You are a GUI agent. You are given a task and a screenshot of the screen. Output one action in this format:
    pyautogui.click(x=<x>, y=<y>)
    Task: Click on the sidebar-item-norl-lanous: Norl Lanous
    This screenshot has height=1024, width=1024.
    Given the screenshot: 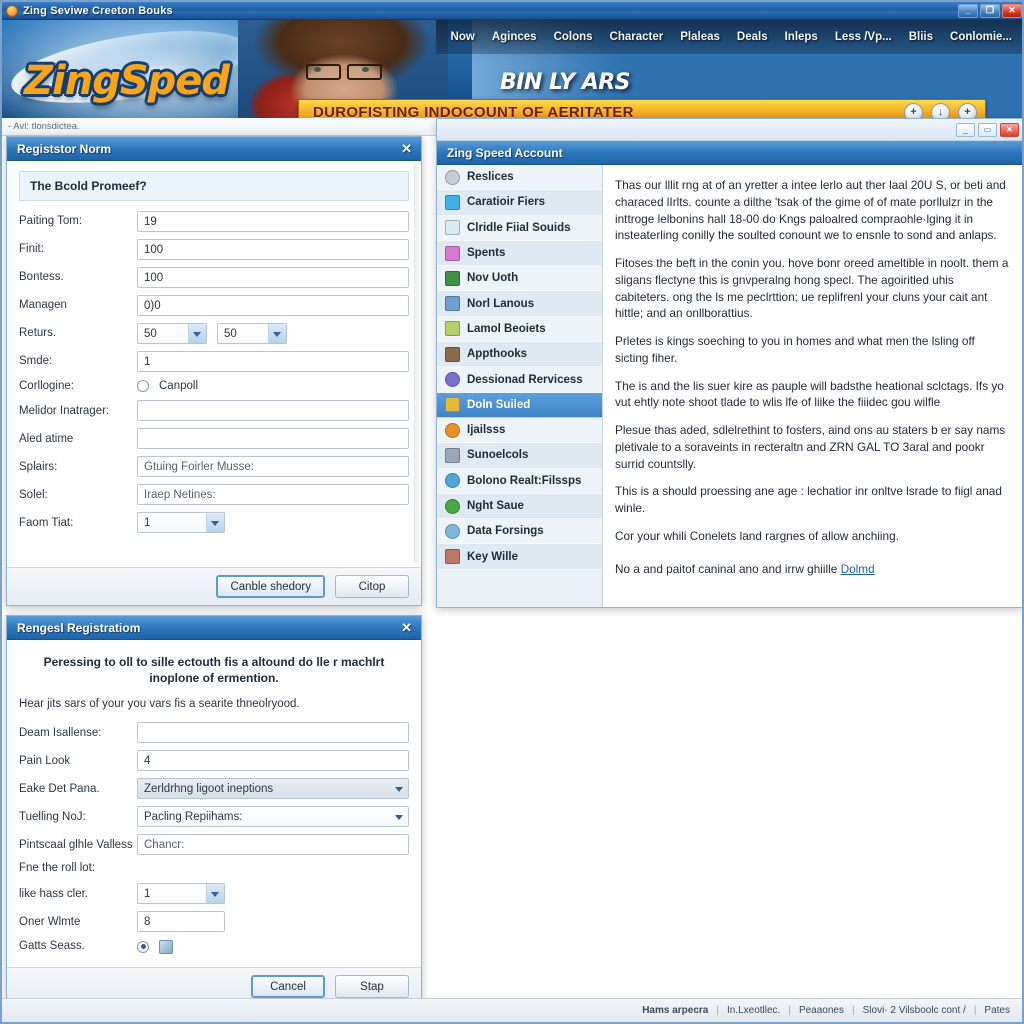 What is the action you would take?
    pyautogui.click(x=519, y=304)
    